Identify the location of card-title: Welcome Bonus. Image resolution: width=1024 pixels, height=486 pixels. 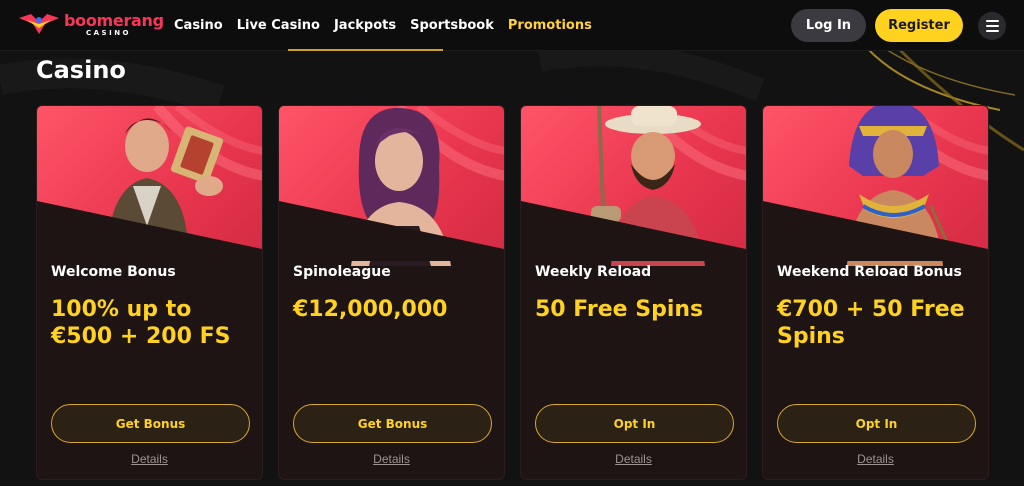
(113, 272).